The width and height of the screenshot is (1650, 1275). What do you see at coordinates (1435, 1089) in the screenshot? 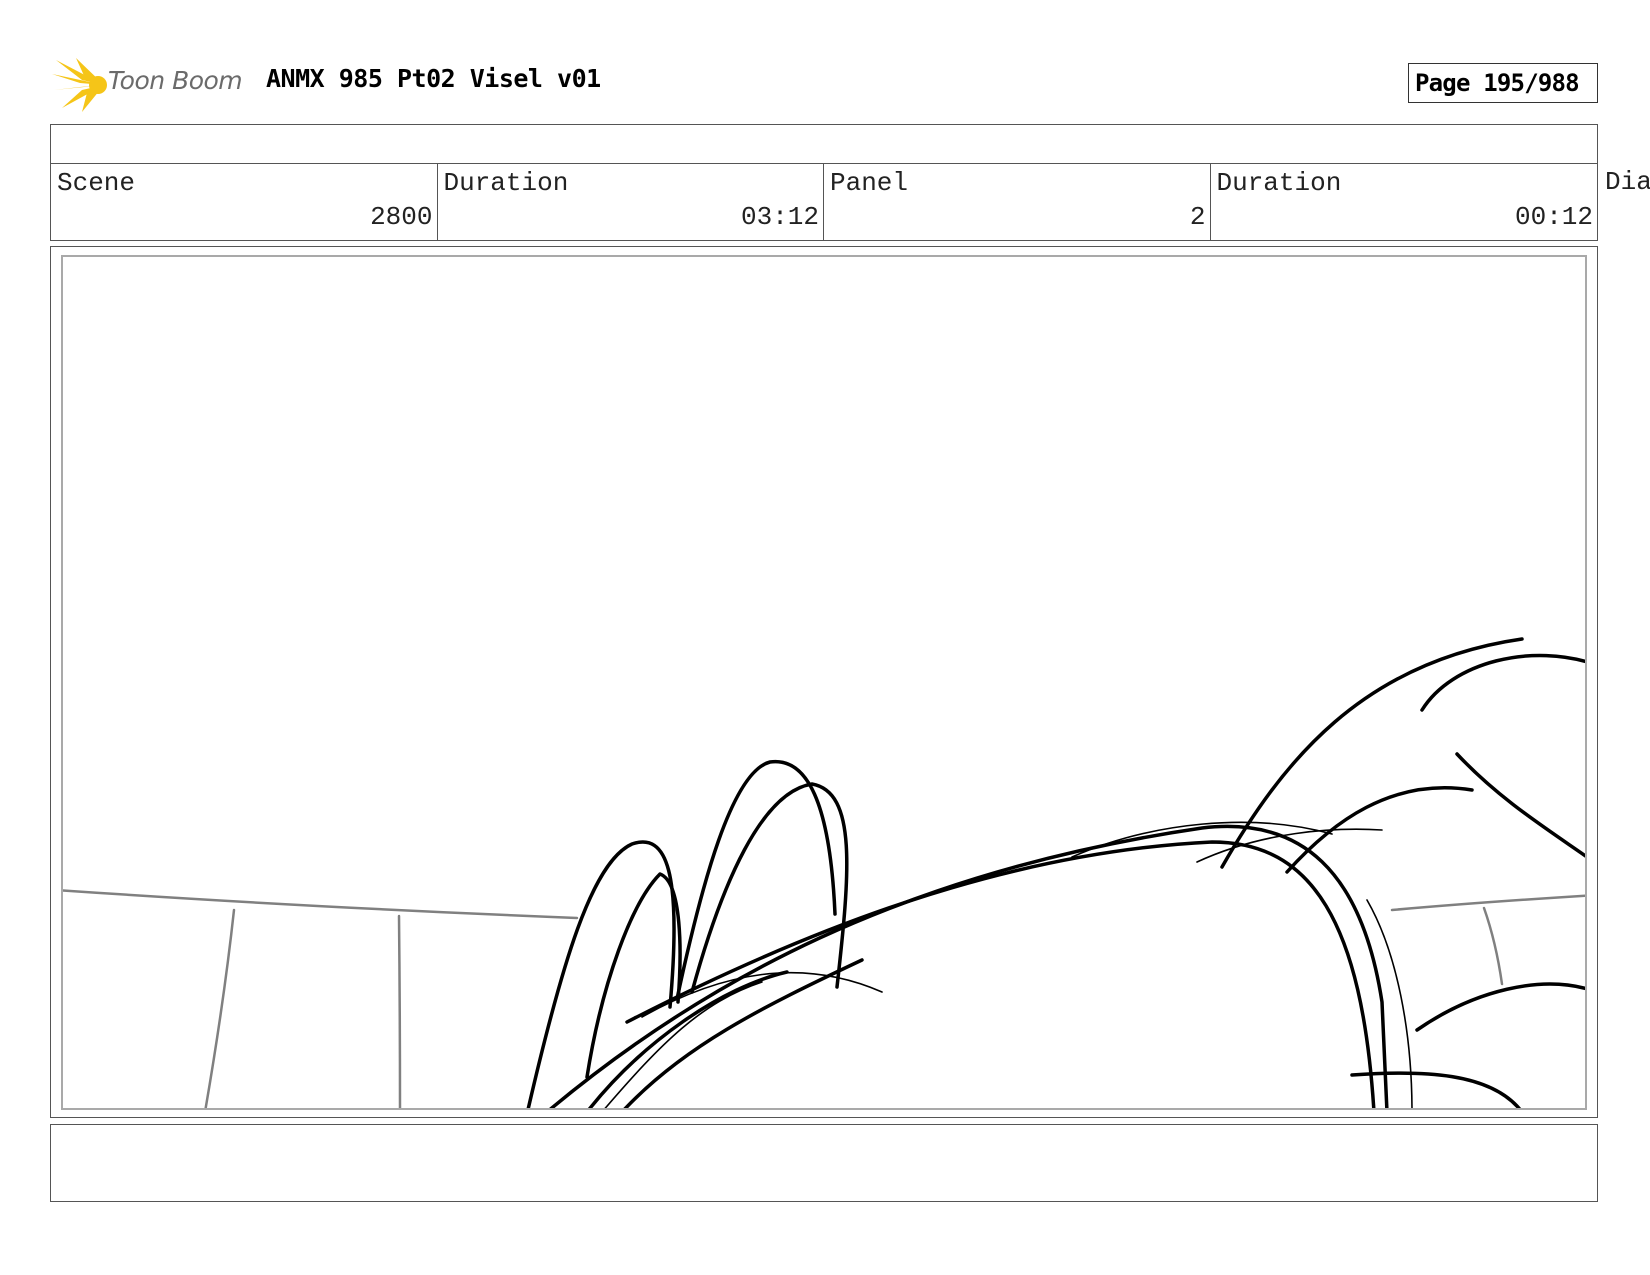
I see `ground-line-right` at bounding box center [1435, 1089].